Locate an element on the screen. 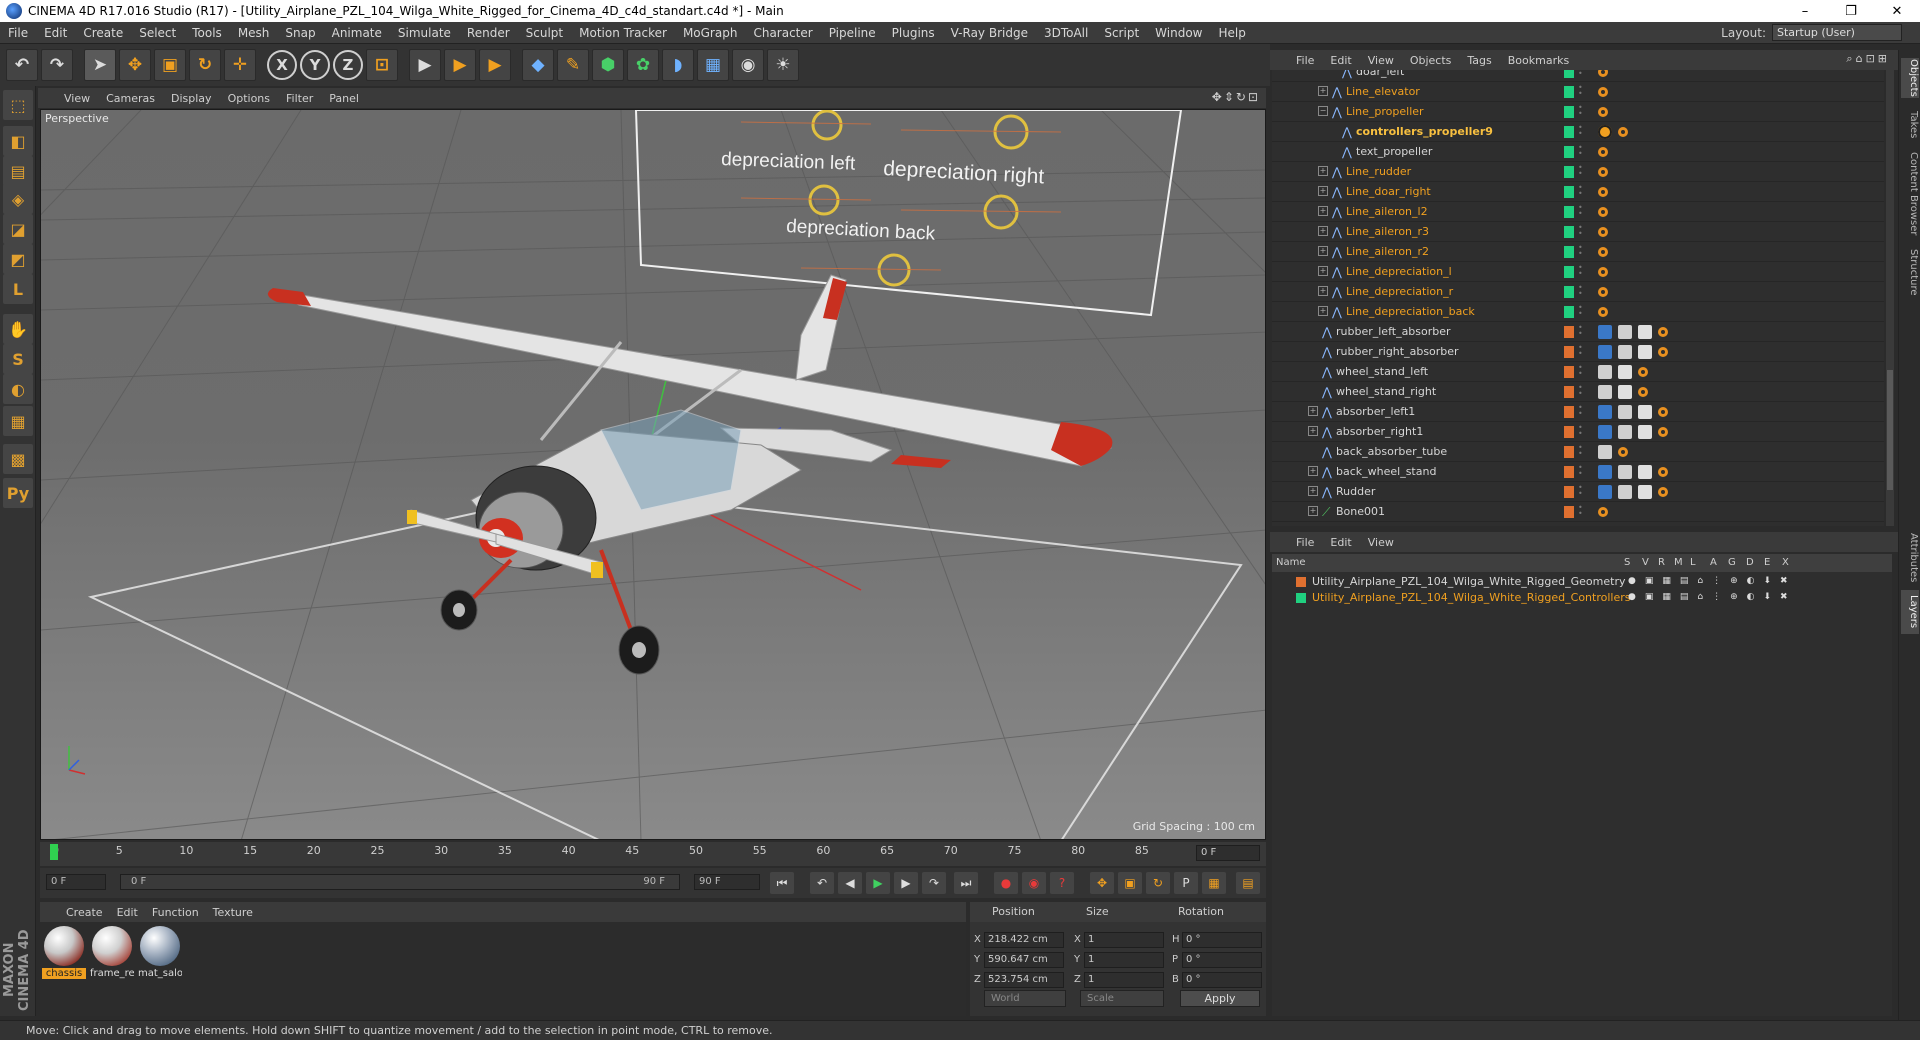 This screenshot has width=1920, height=1040. object-row: + ⋀ Line_depreciation_back • • is located at coordinates (1578, 312).